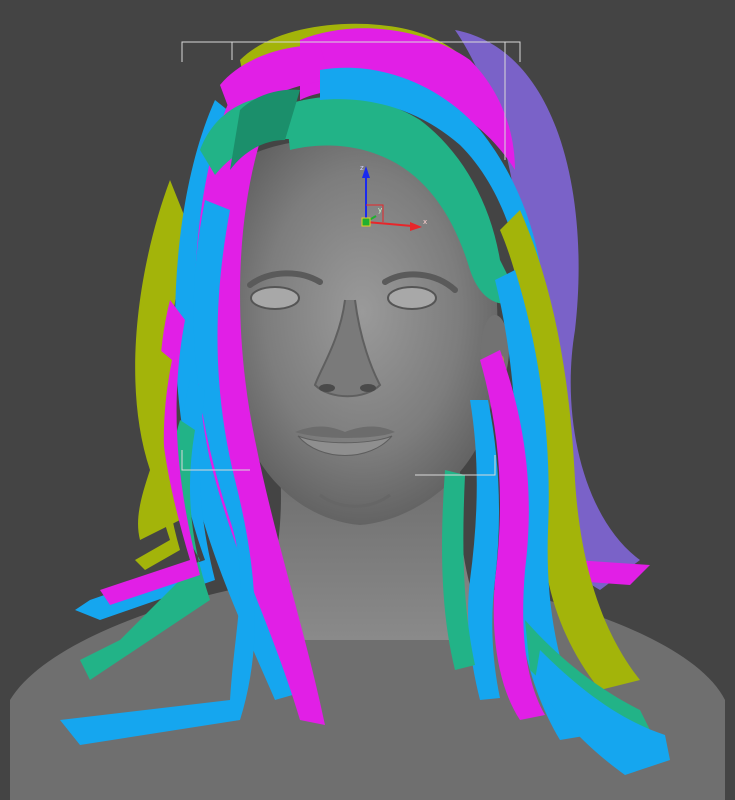  I want to click on right-nostril, so click(368, 388).